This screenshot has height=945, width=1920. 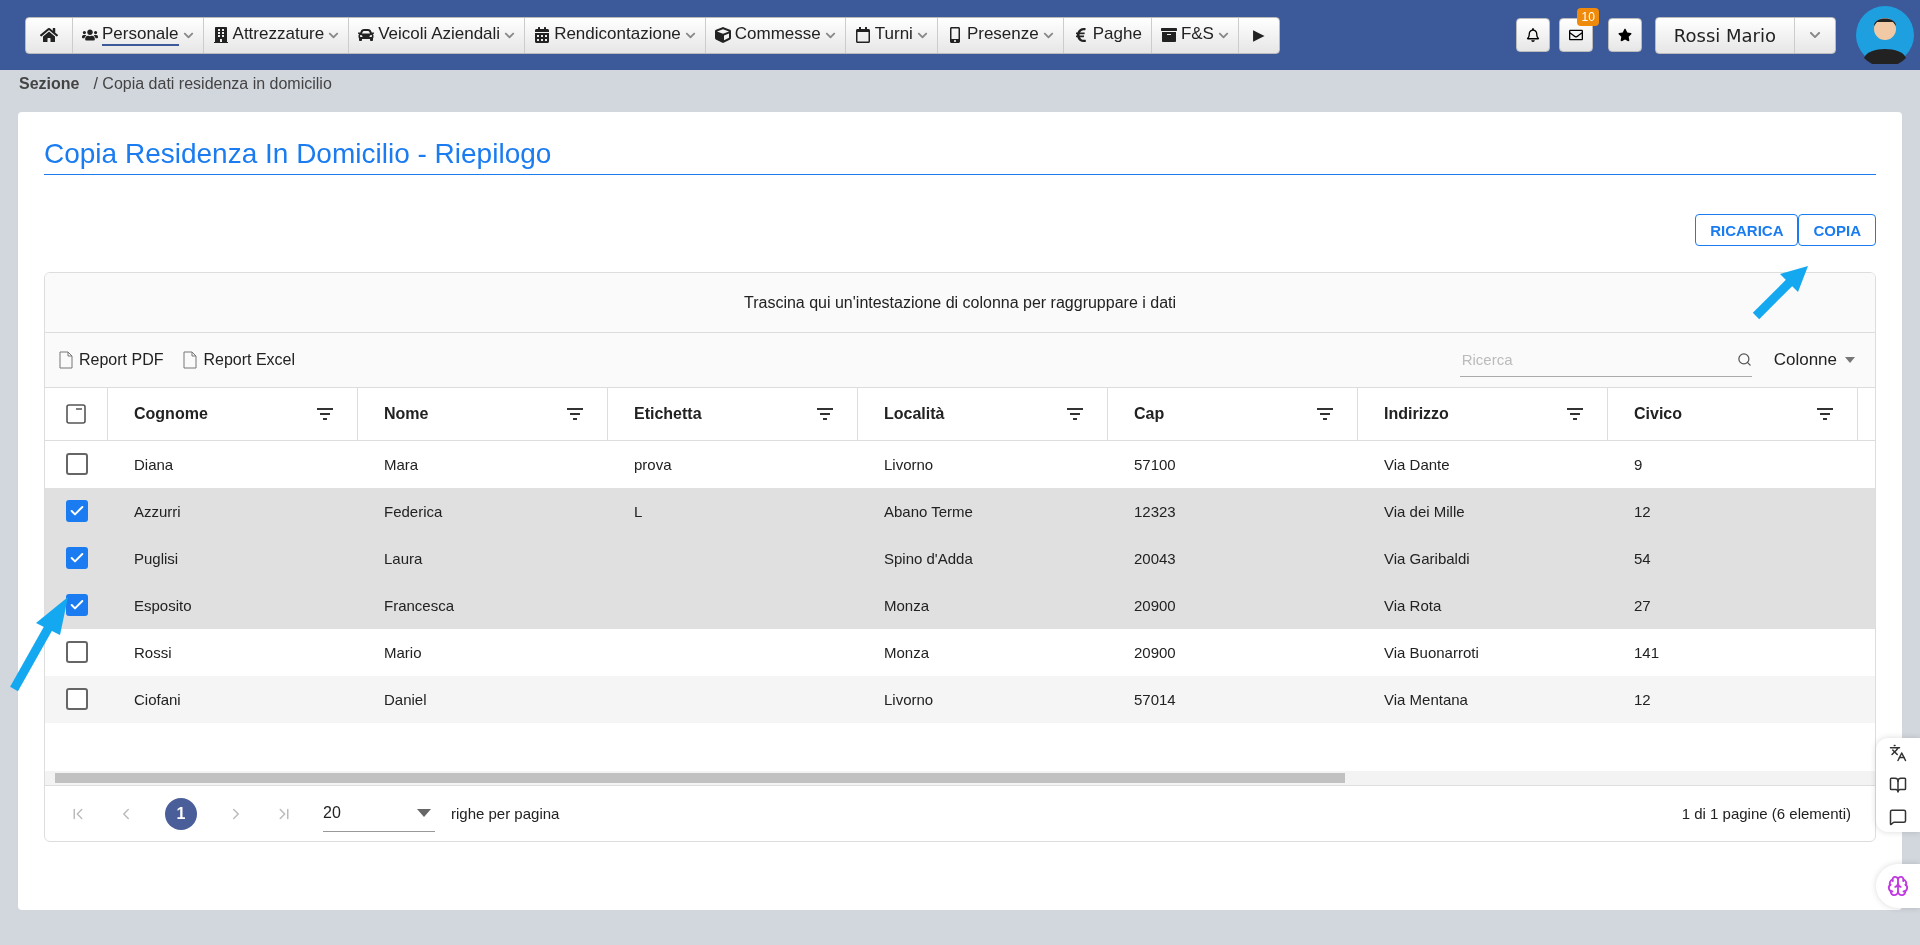 What do you see at coordinates (233, 414) in the screenshot?
I see `column-header: Cognome` at bounding box center [233, 414].